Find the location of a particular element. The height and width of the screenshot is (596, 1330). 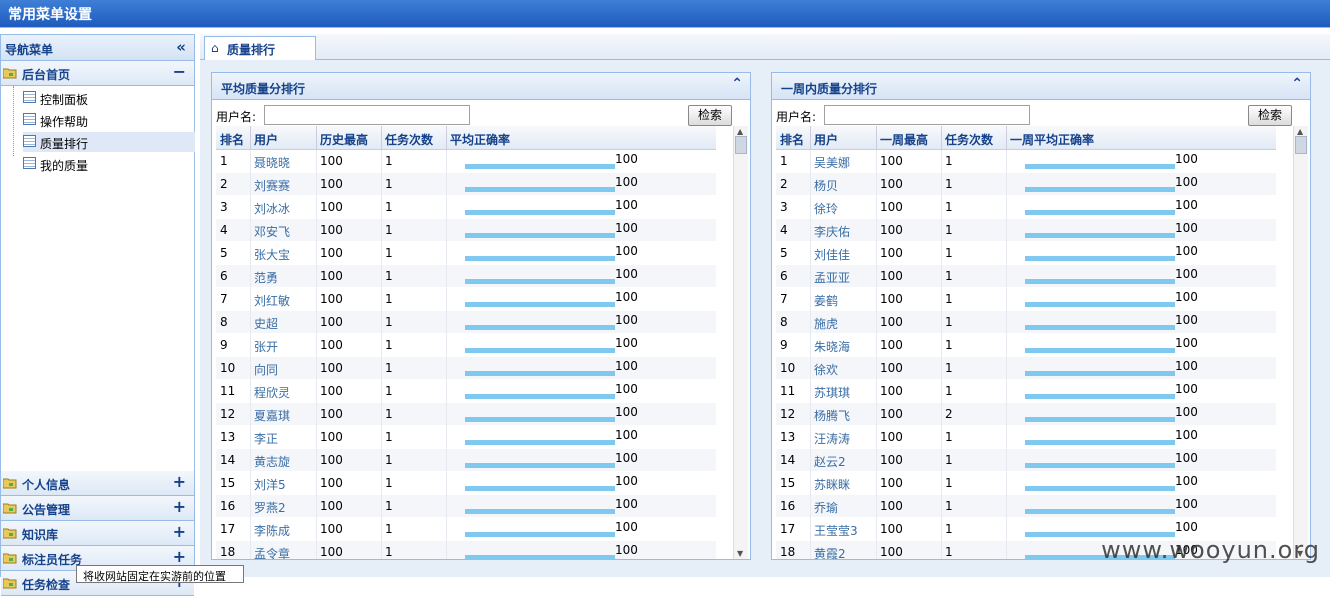

user-cell: 杨贝 is located at coordinates (826, 185).